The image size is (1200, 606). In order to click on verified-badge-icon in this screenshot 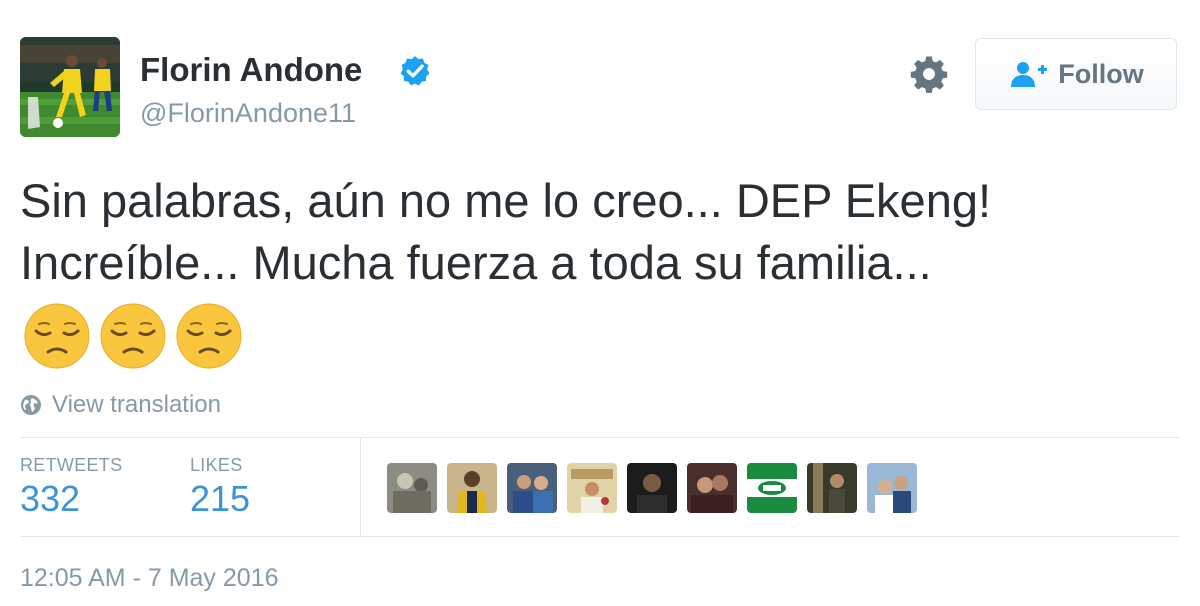, I will do `click(415, 71)`.